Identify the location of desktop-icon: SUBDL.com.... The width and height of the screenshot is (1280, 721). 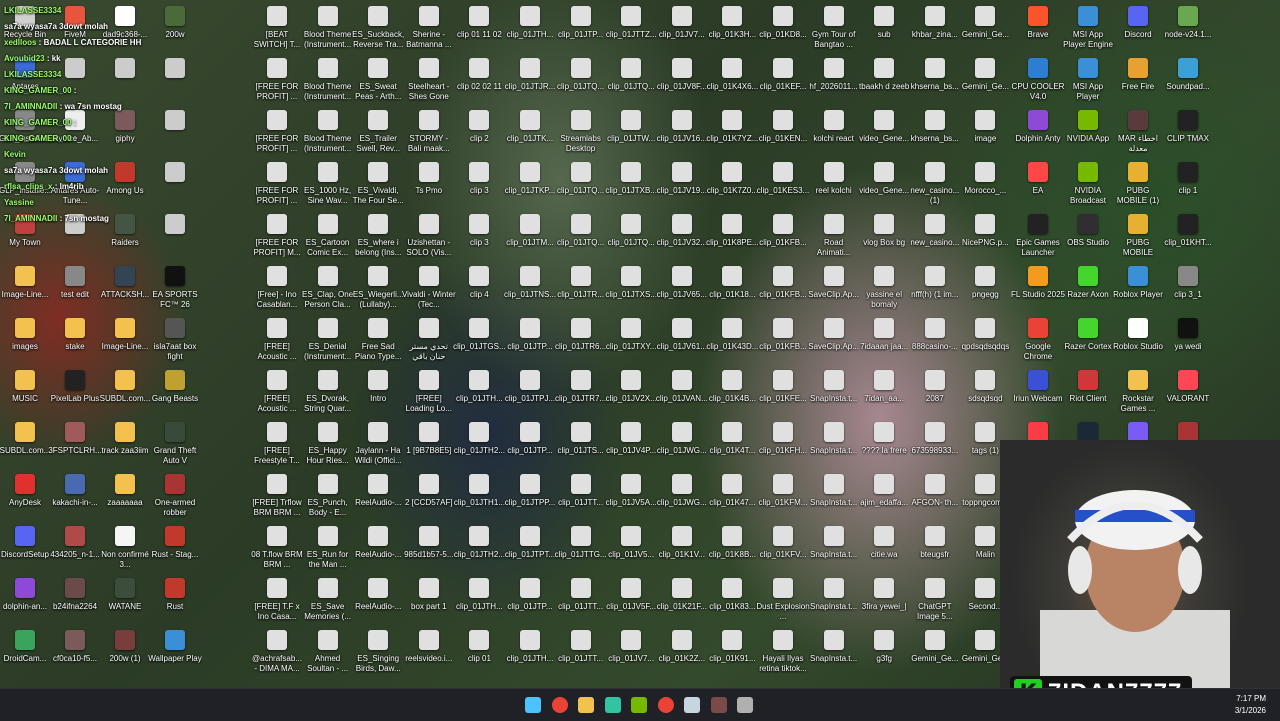
(125, 396).